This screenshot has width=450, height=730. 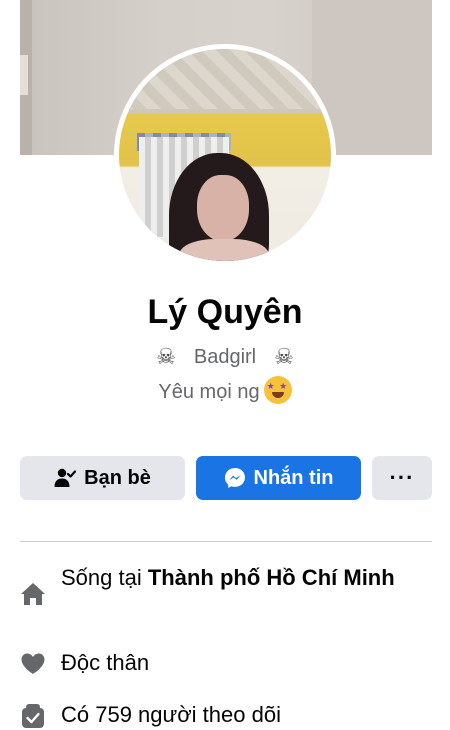 I want to click on followers-text: Có 759 người theo dõi, so click(x=171, y=714).